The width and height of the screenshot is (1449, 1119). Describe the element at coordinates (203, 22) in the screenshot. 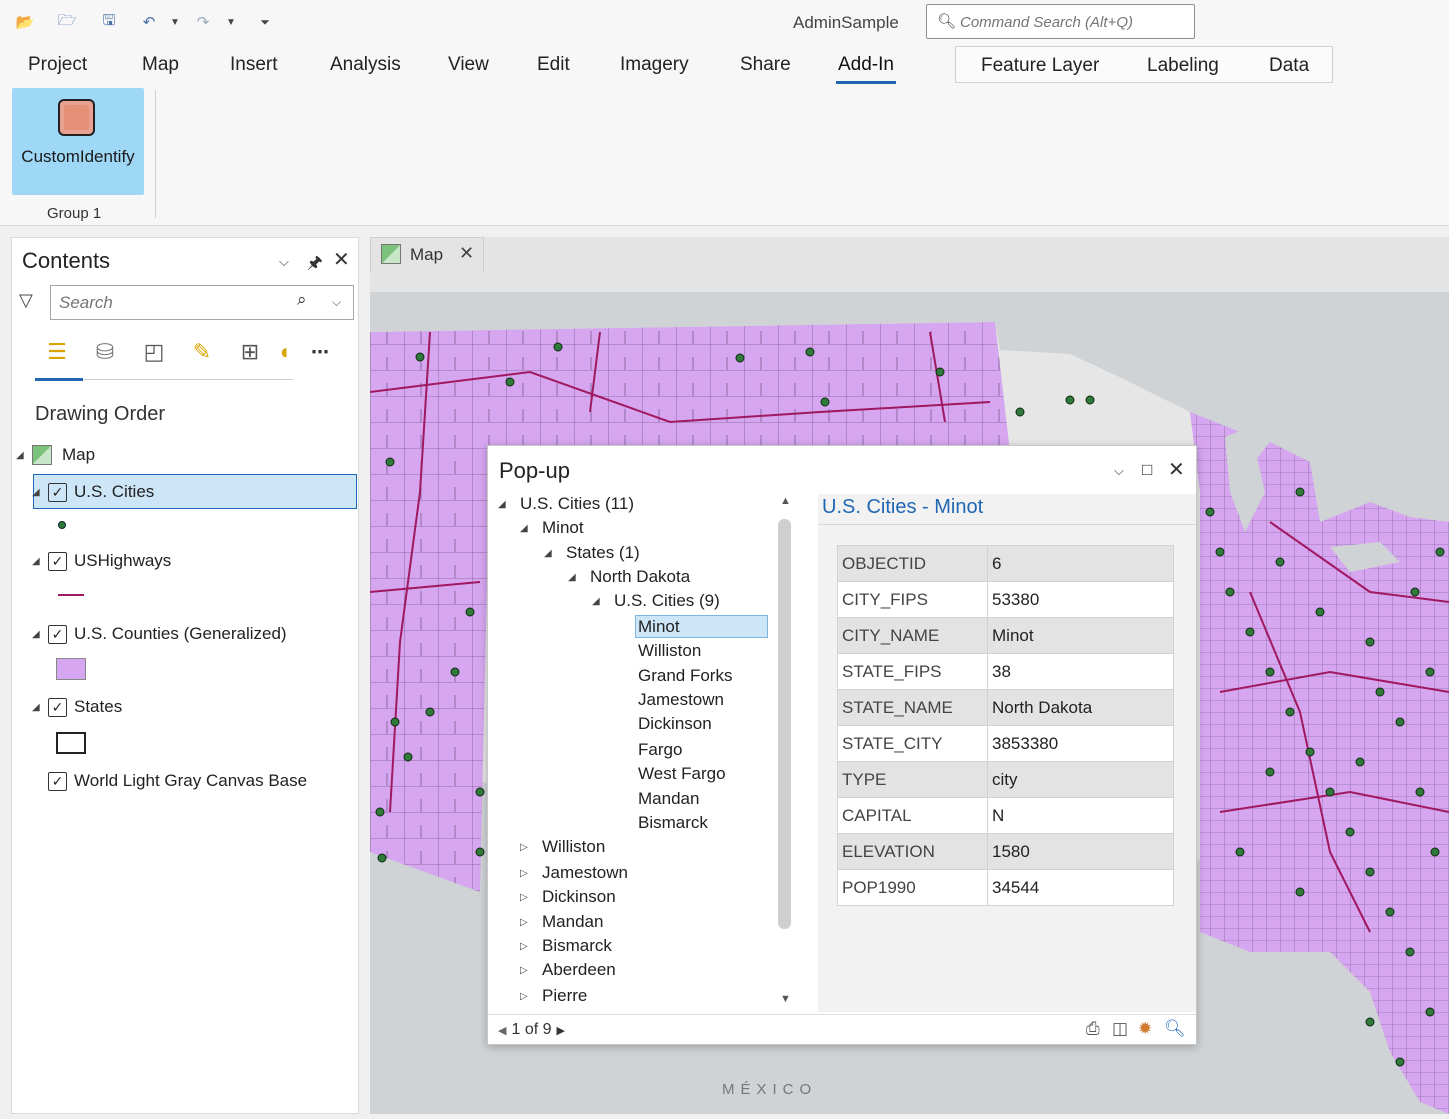

I see `redo-icon: ↷` at that location.